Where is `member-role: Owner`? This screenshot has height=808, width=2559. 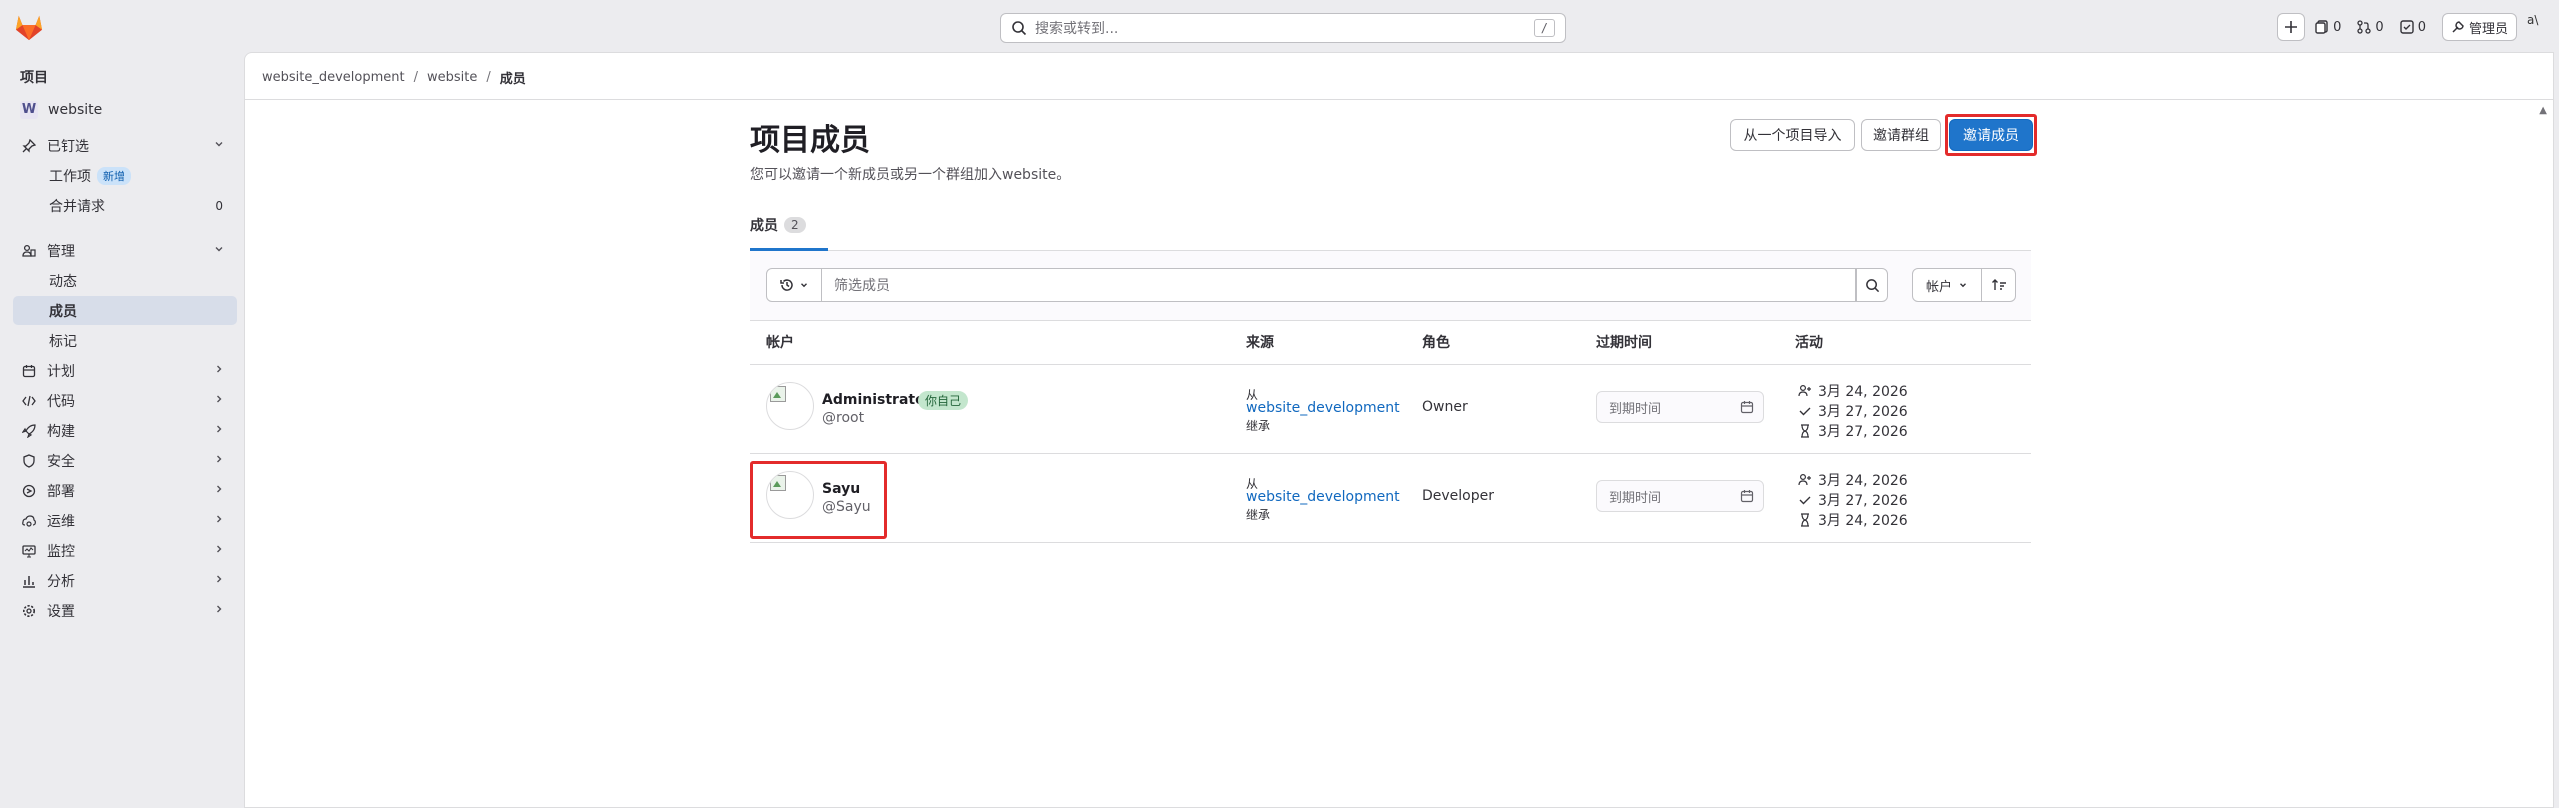
member-role: Owner is located at coordinates (1445, 407).